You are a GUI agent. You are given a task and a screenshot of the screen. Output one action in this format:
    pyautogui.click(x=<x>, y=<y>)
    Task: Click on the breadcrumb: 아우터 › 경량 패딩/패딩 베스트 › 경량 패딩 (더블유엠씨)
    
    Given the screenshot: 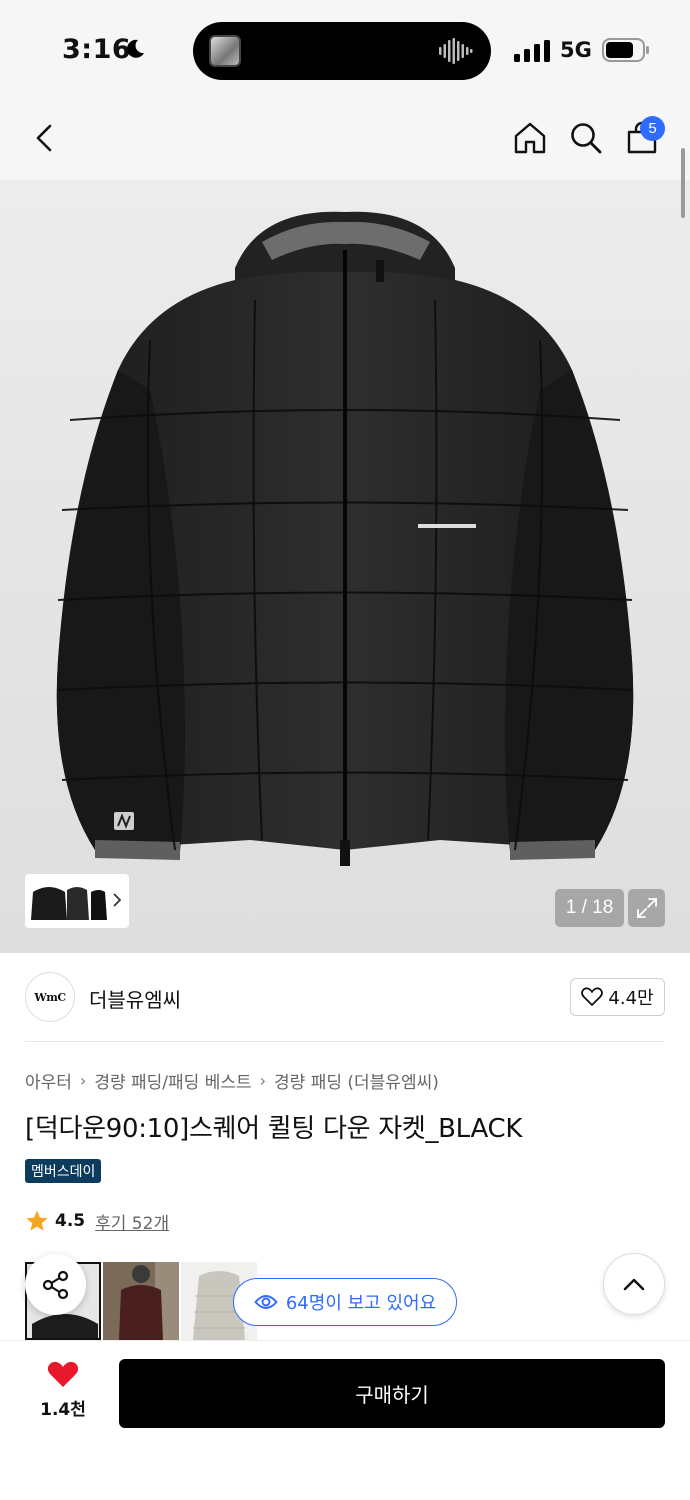 What is the action you would take?
    pyautogui.click(x=232, y=1080)
    